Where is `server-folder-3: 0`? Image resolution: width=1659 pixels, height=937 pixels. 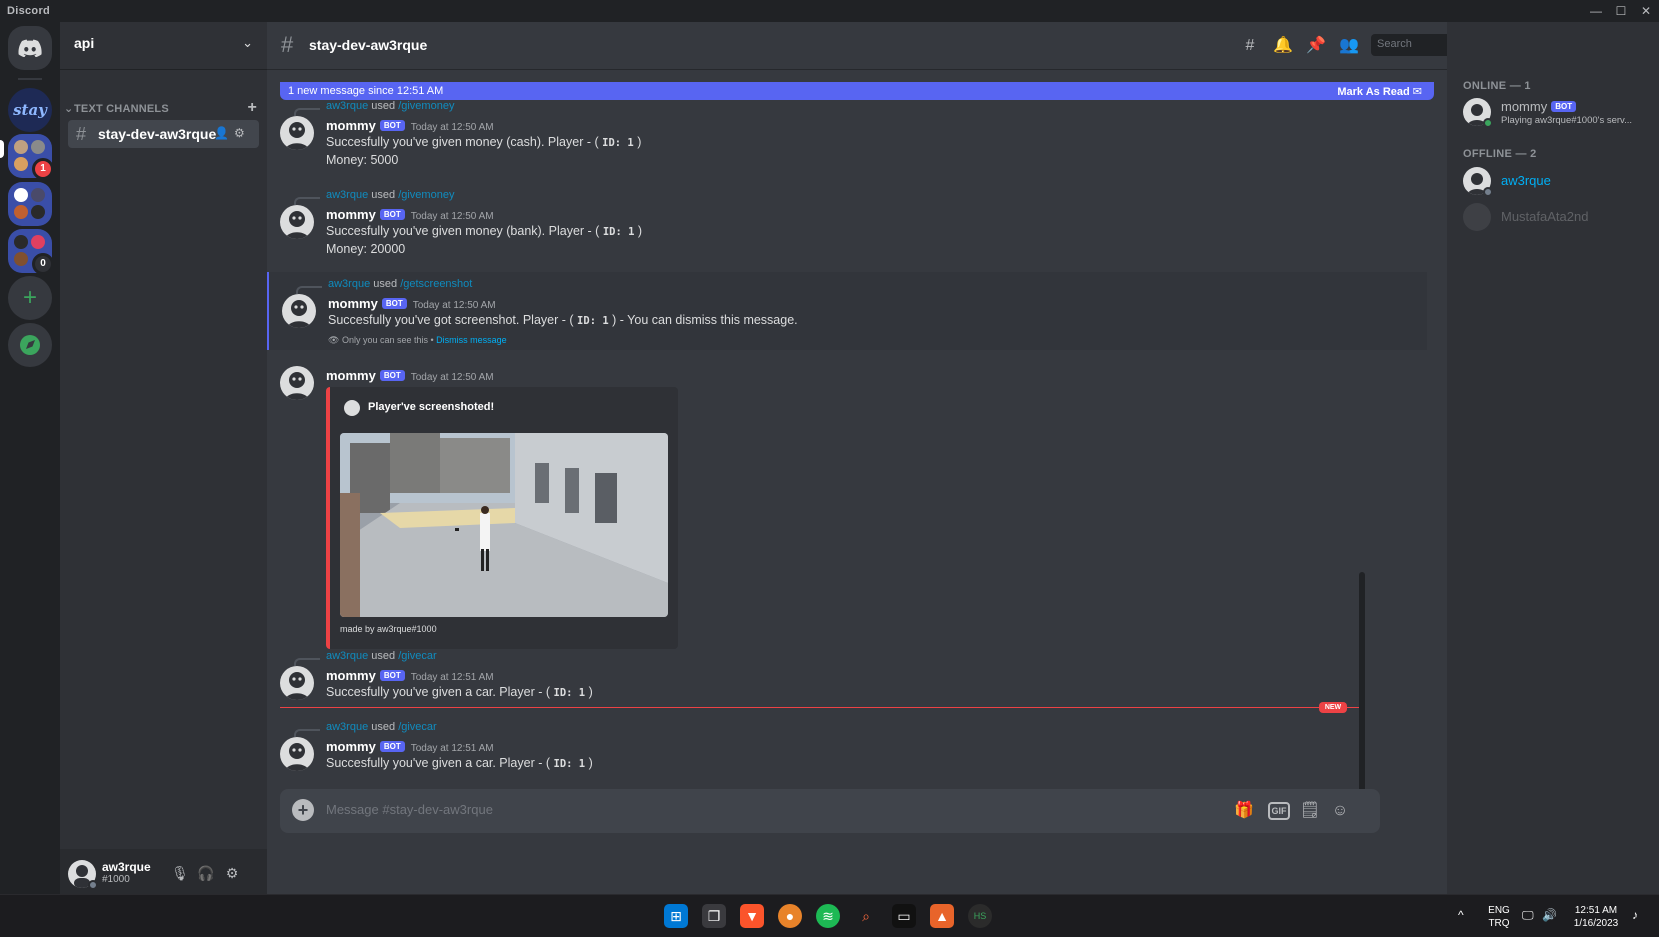 server-folder-3: 0 is located at coordinates (31, 252).